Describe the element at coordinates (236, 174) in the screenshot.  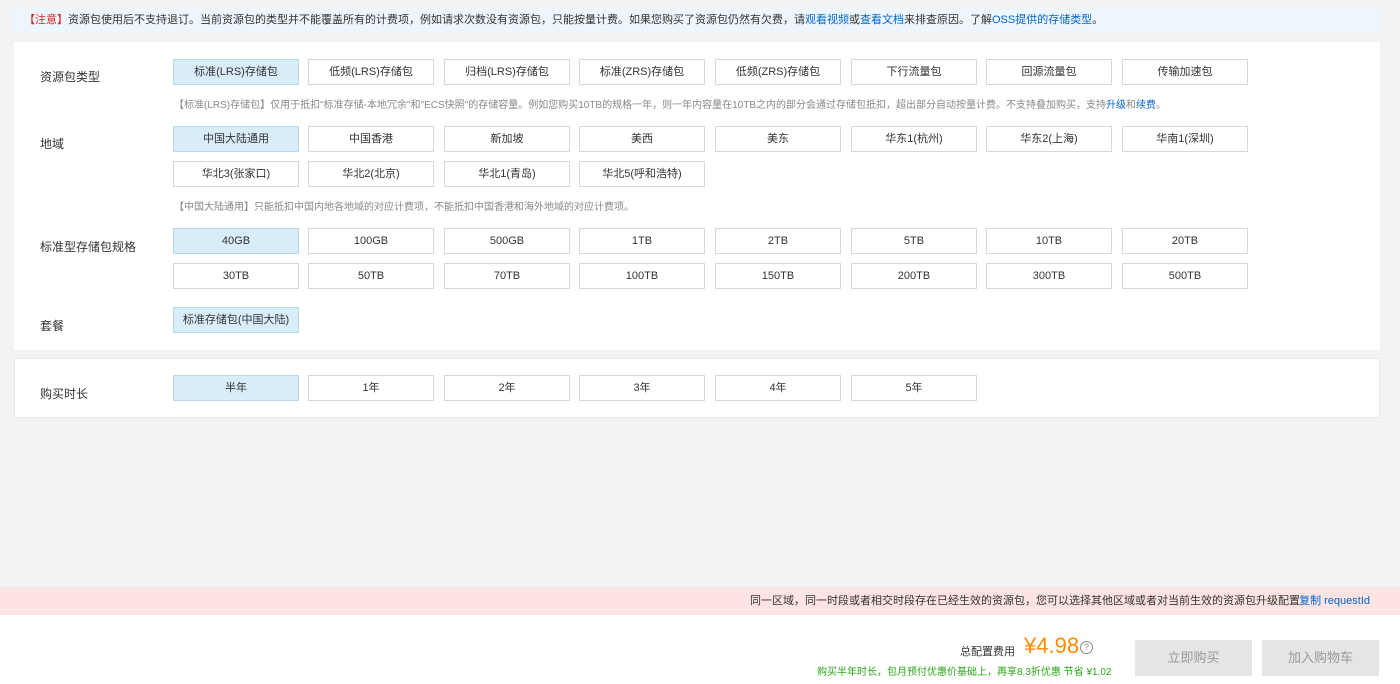
I see `region-option-zhangjiakou: 华北3(张家口)` at that location.